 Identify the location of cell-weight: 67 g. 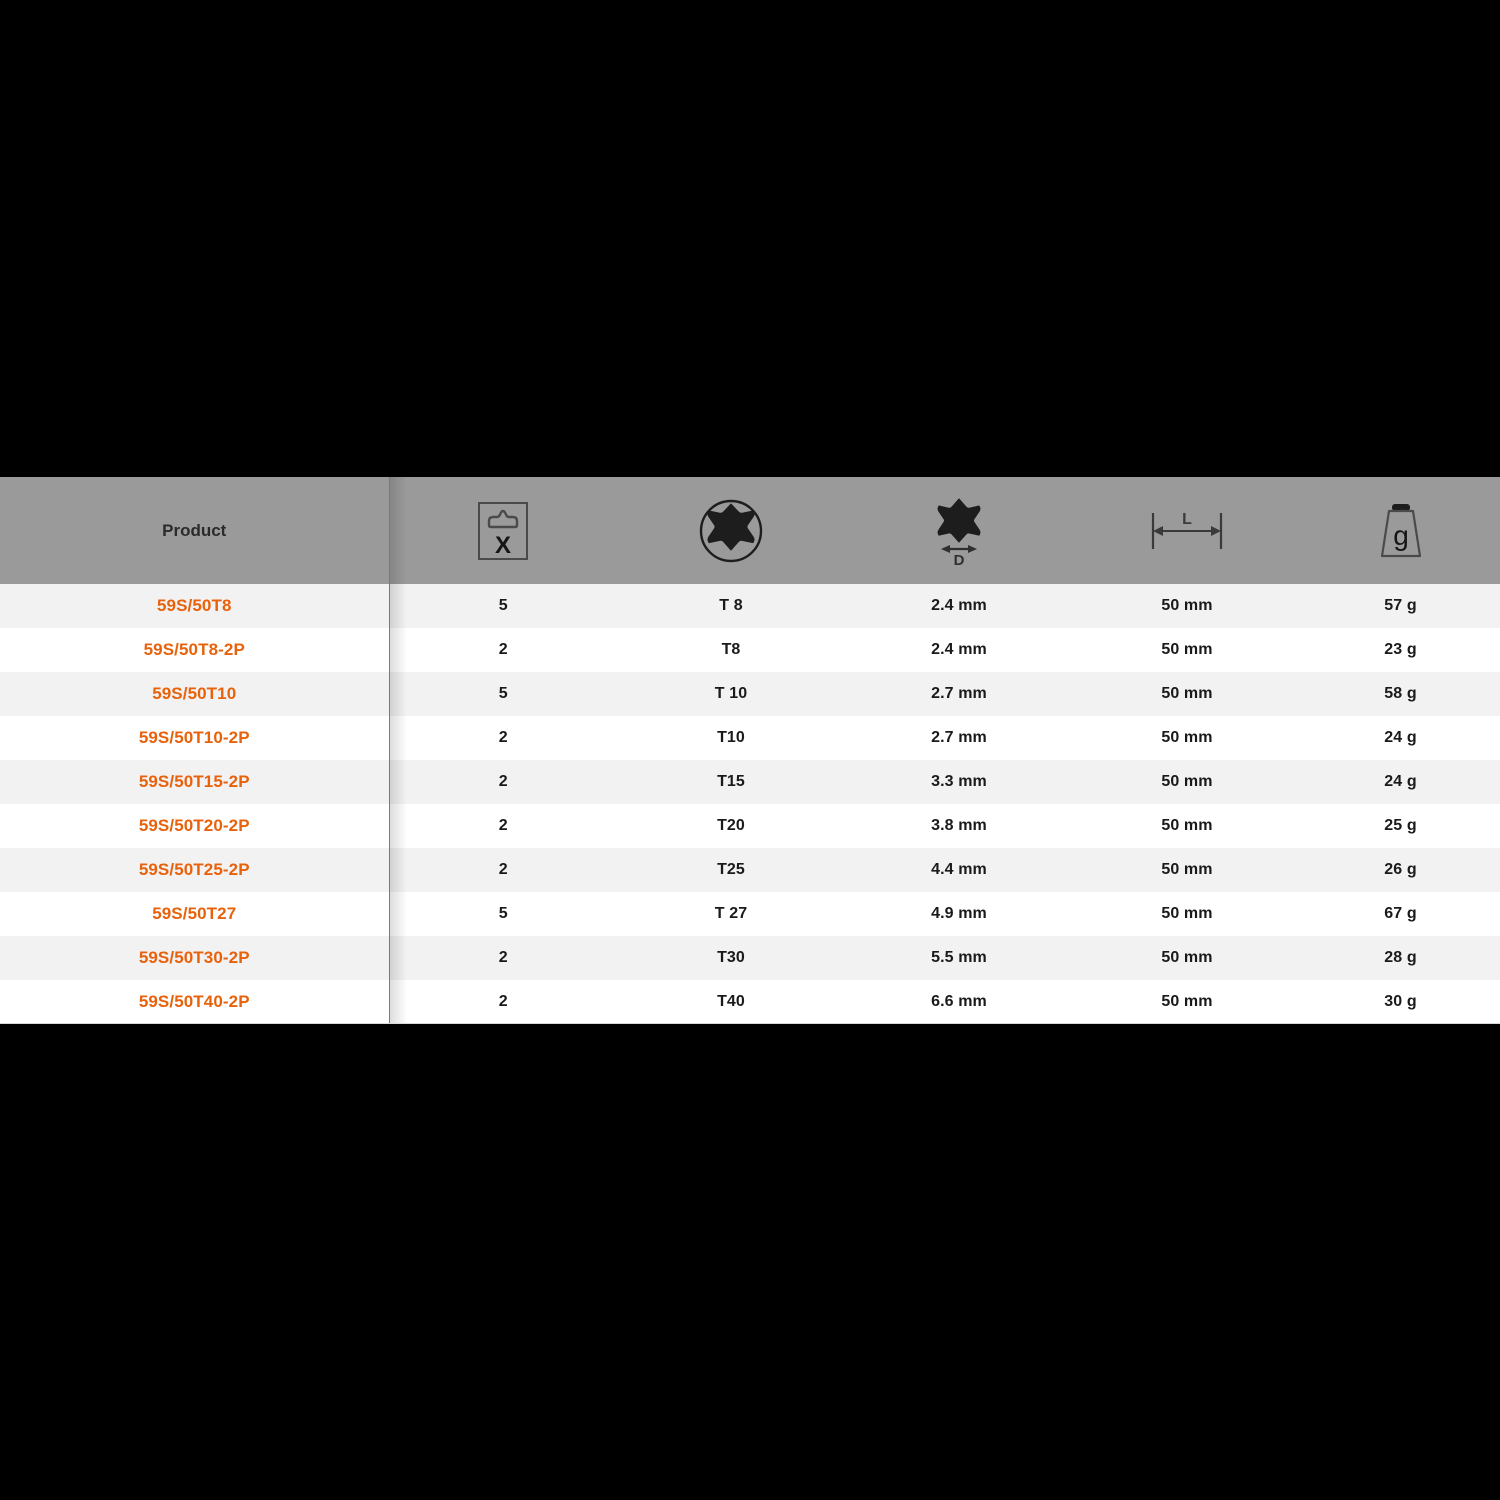
(1400, 913).